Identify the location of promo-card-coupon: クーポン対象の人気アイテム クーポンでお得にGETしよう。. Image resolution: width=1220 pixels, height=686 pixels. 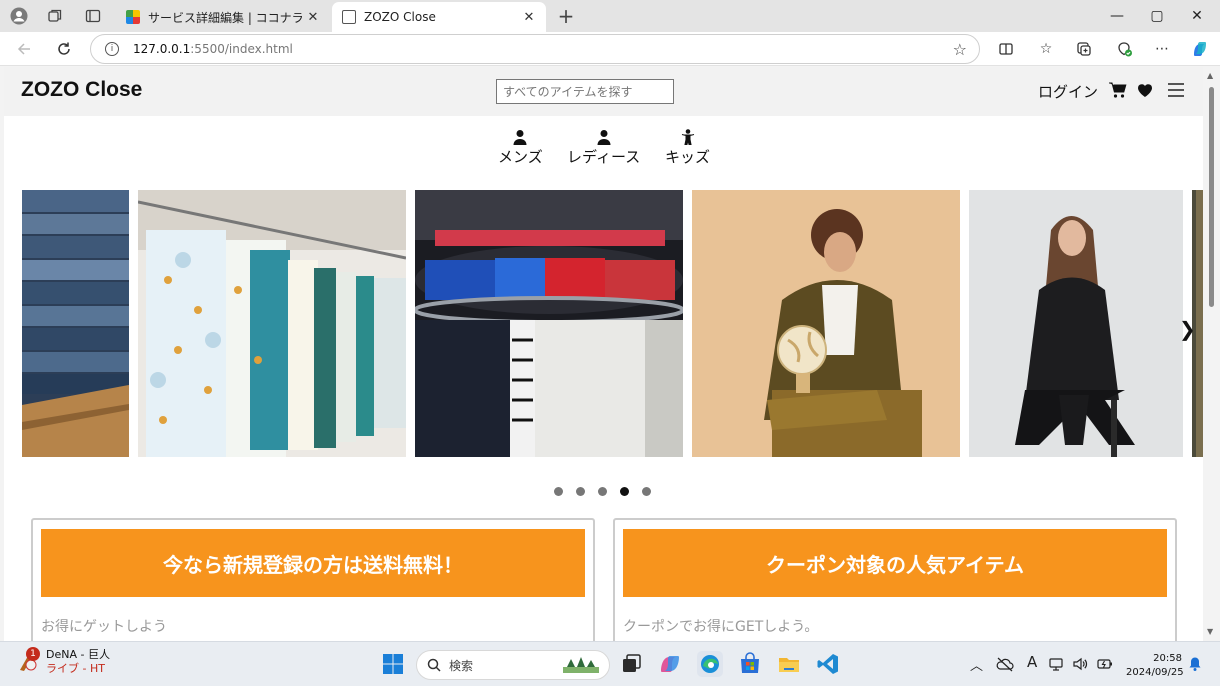
(895, 579).